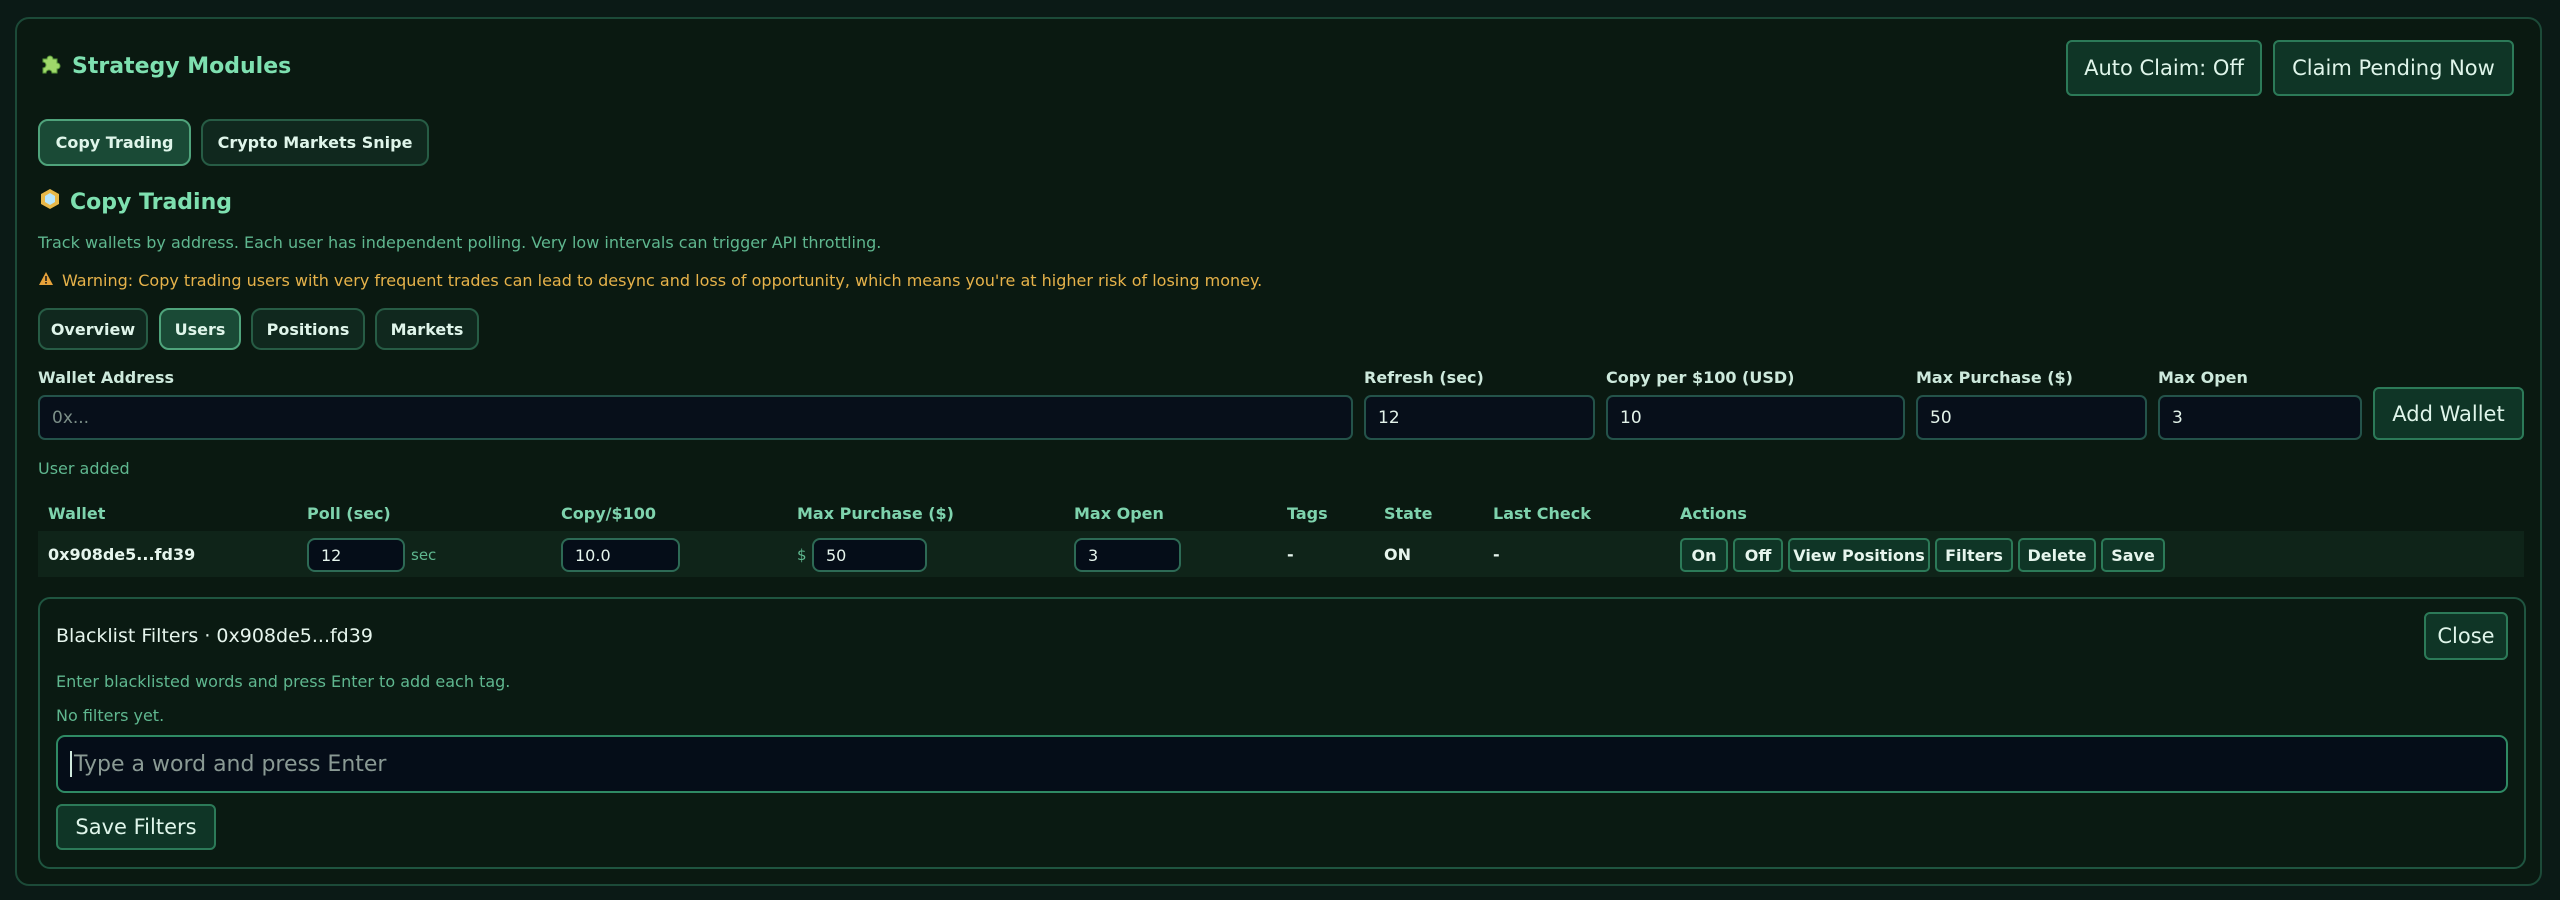  Describe the element at coordinates (869, 555) in the screenshot. I see `row-max-purchase-input: 50` at that location.